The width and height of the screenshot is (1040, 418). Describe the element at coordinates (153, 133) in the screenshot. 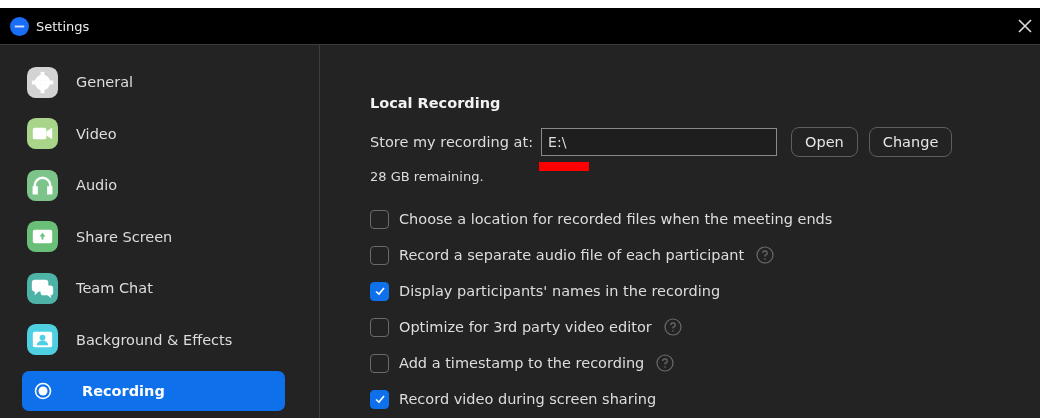

I see `sidebar-item: Video` at that location.